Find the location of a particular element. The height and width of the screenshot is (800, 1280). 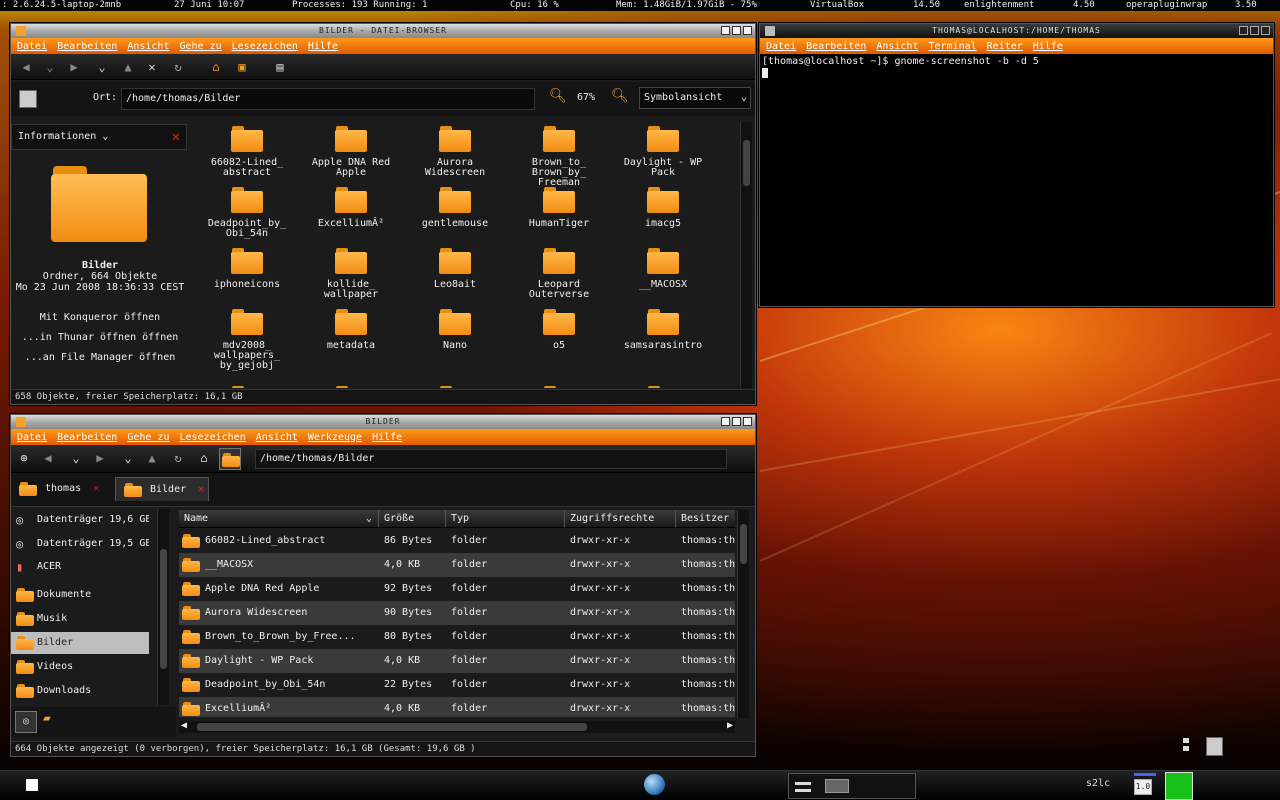

zoom-in-icon: 🔍︎ is located at coordinates (620, 96).